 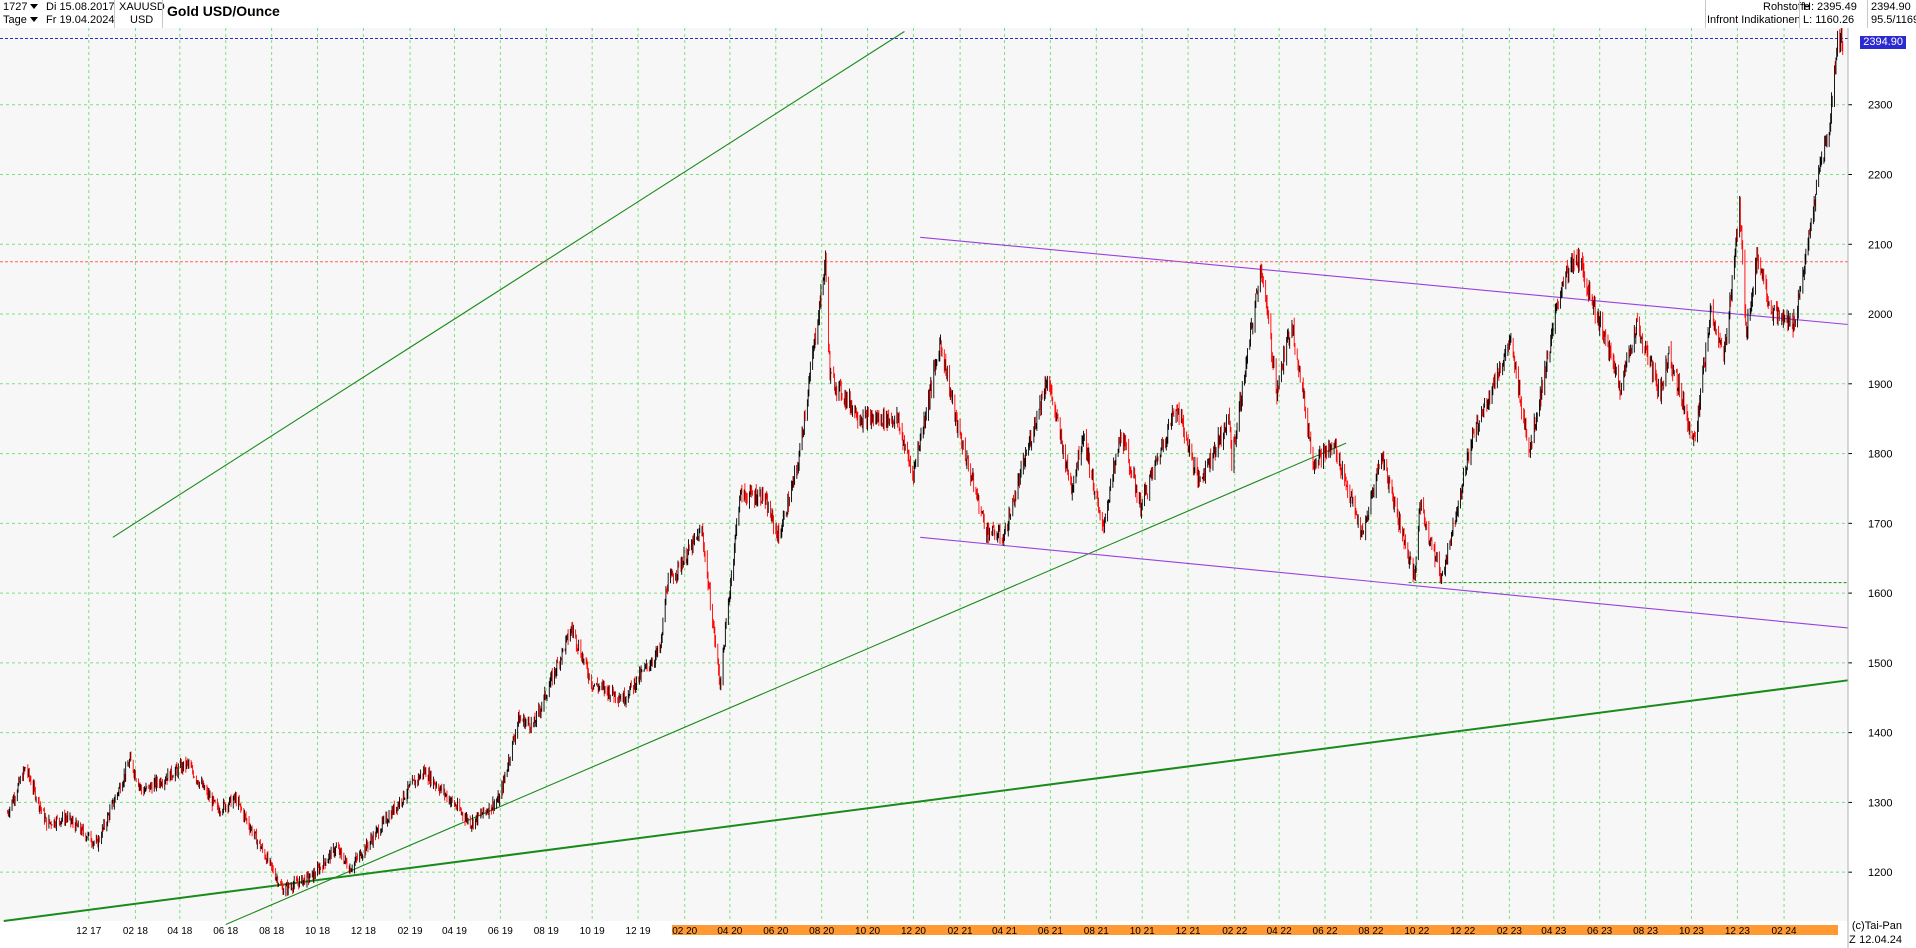 What do you see at coordinates (1754, 20) in the screenshot?
I see `data-source: Infront Indikationen` at bounding box center [1754, 20].